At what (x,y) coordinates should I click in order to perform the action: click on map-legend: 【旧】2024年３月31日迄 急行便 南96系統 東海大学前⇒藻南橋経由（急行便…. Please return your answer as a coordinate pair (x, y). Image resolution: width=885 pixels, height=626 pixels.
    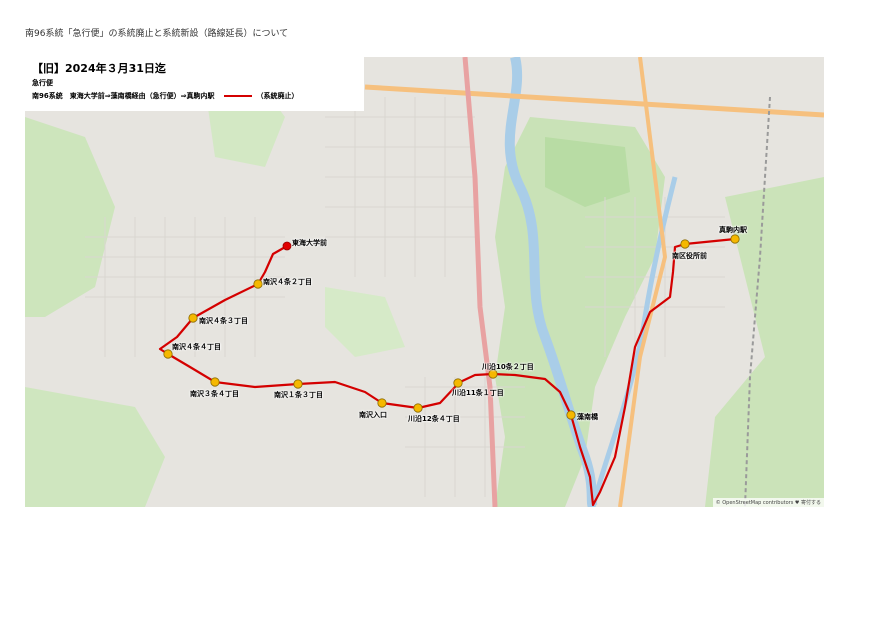
    Looking at the image, I should click on (194, 84).